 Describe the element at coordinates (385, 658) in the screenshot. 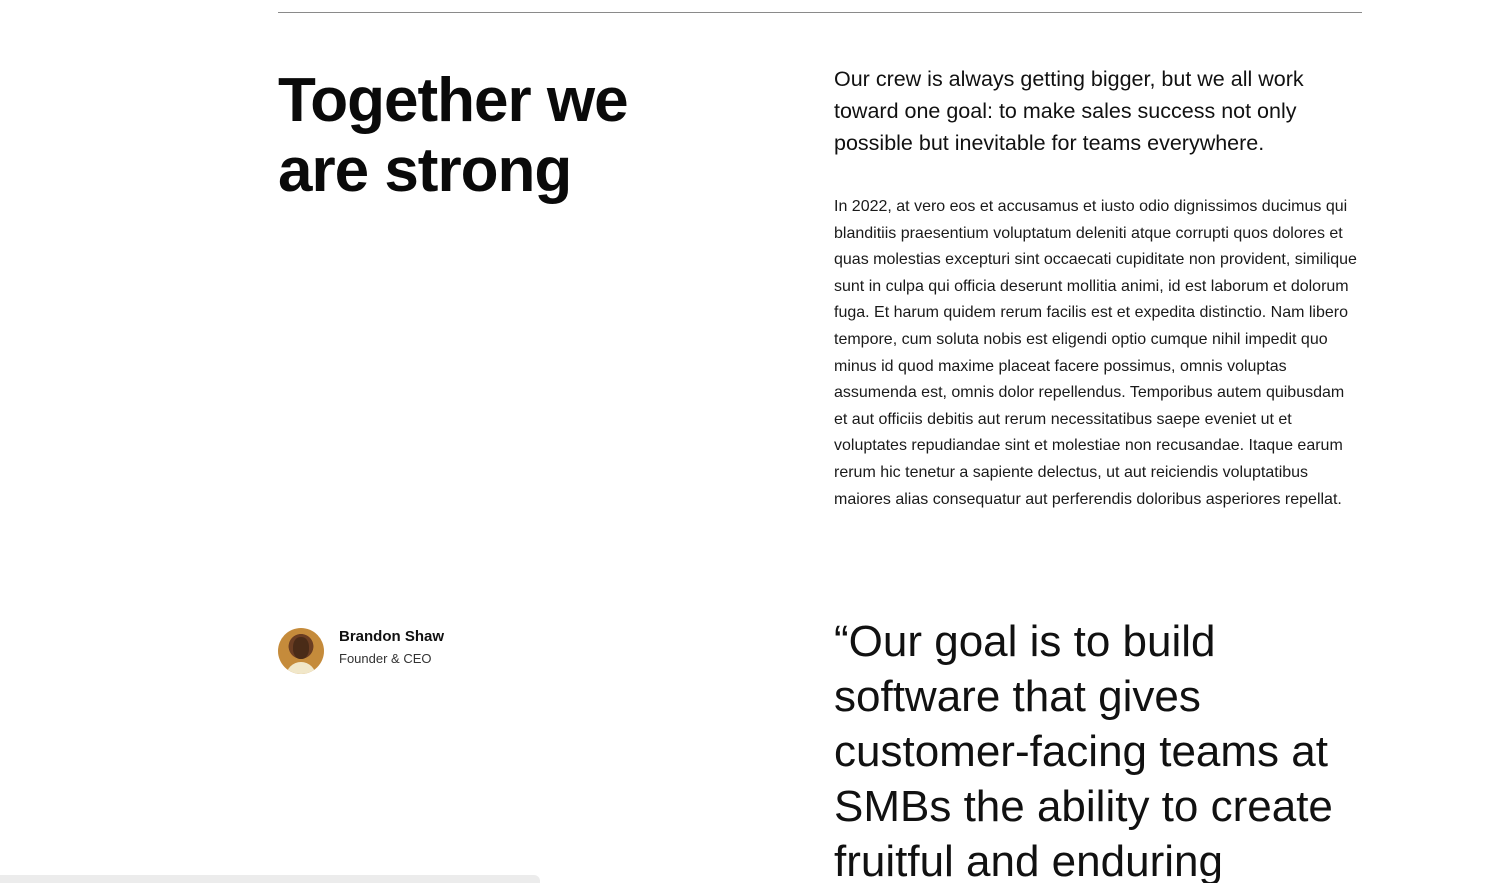

I see `author-role: Founder & CEO` at that location.